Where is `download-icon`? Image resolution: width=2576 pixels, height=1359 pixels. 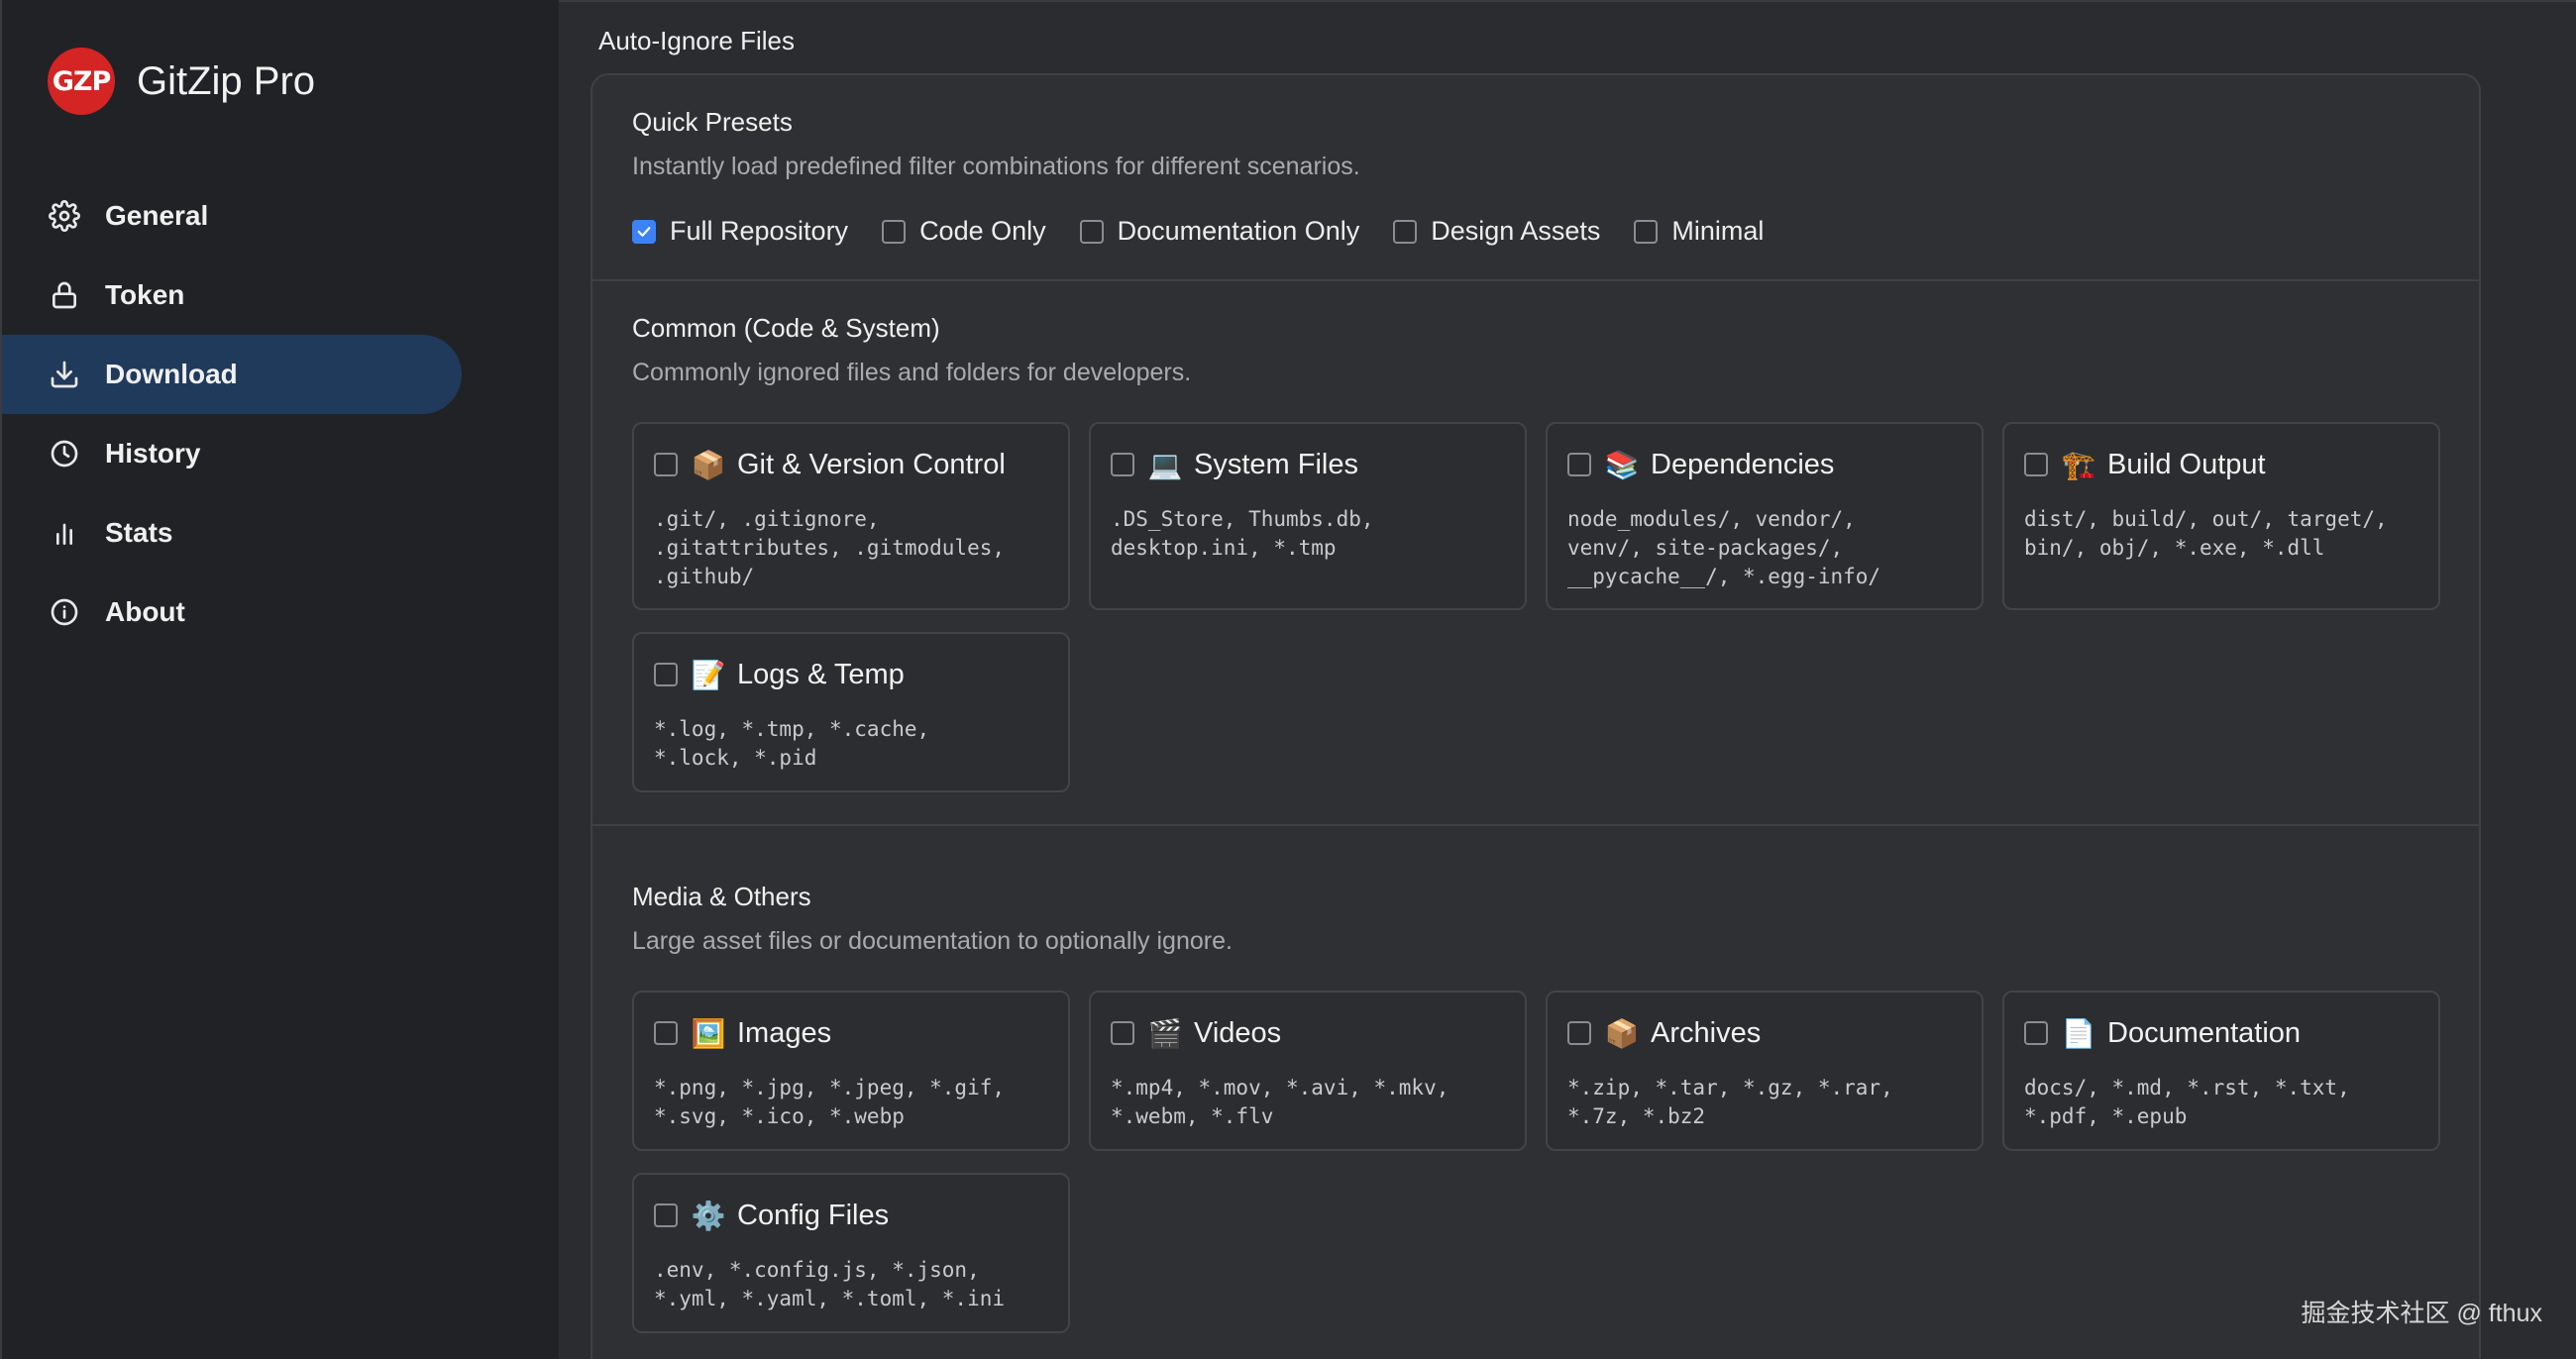 download-icon is located at coordinates (64, 374).